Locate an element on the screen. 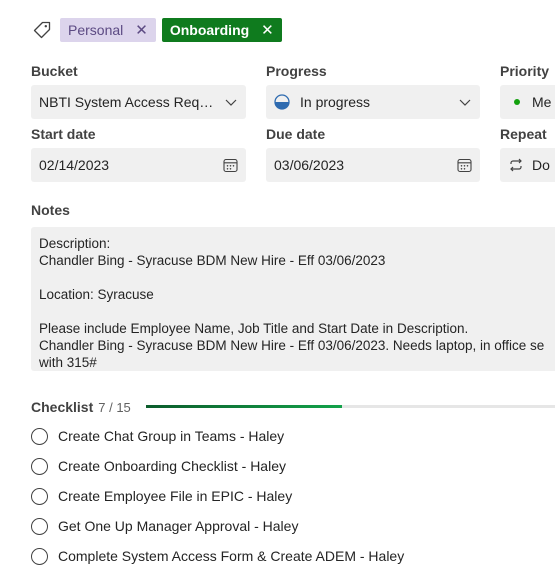 This screenshot has width=555, height=571. bucket-label: Bucket is located at coordinates (54, 71).